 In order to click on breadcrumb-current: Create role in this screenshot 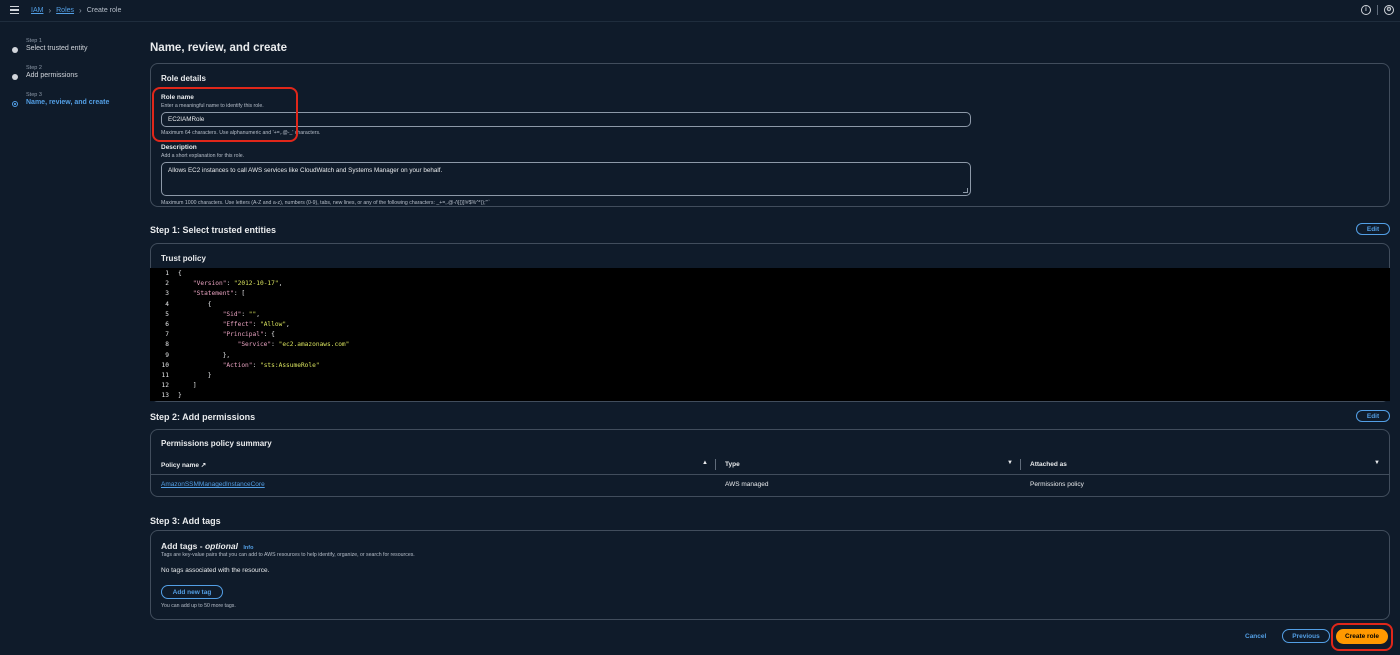, I will do `click(104, 10)`.